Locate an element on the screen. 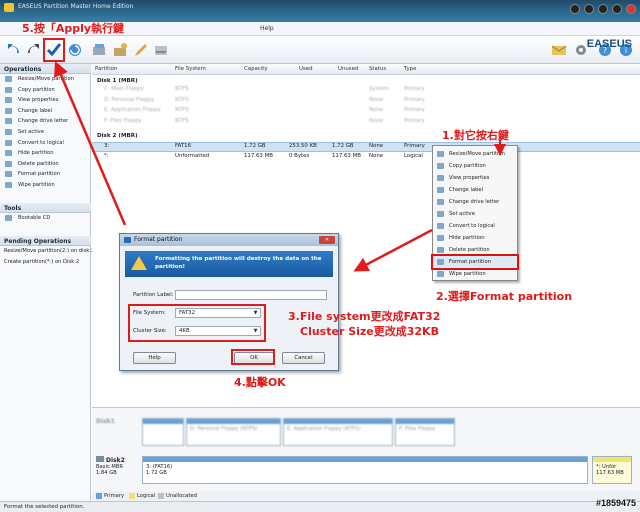  undo-icon is located at coordinates (13, 50).